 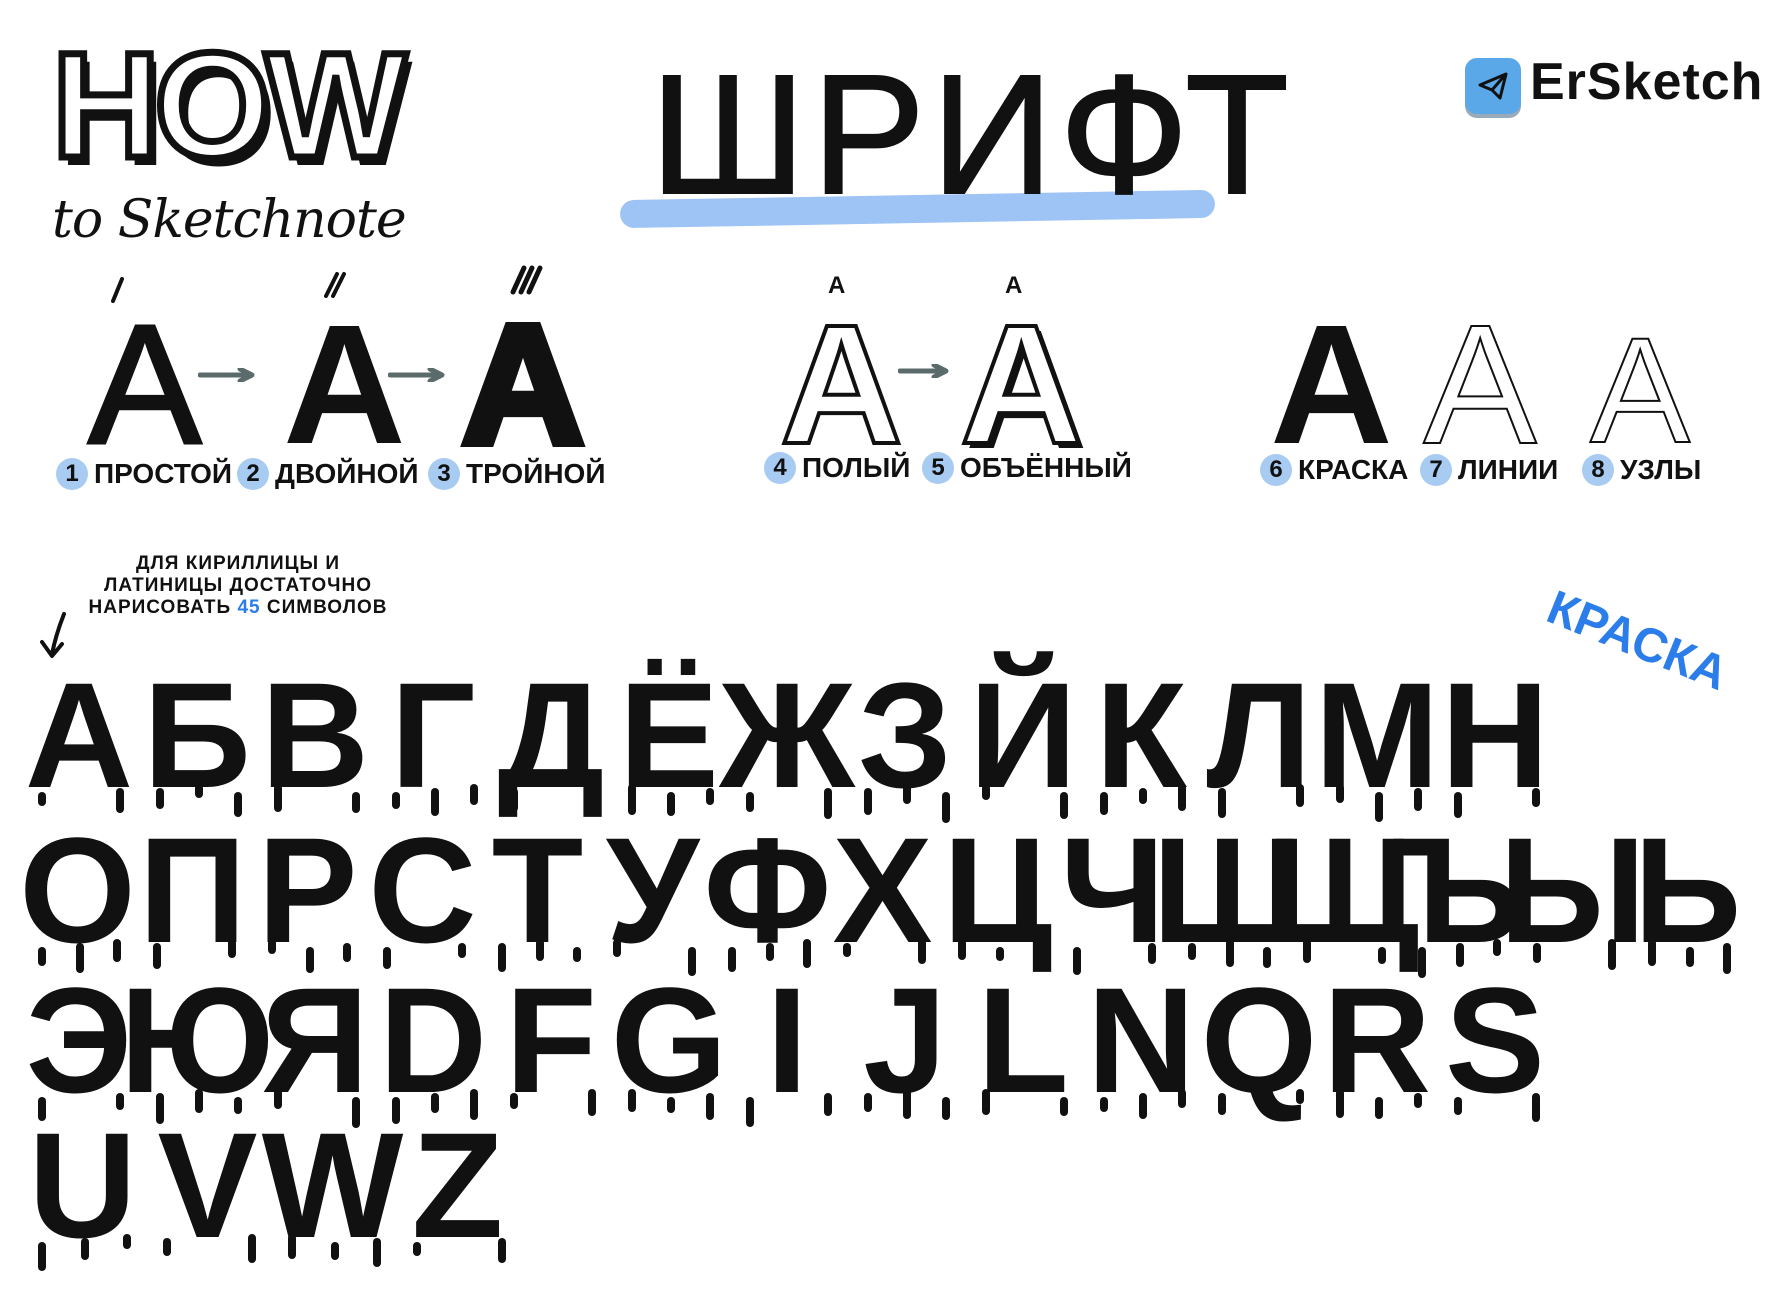 I want to click on alphabet-letter: Ё, so click(x=669, y=735).